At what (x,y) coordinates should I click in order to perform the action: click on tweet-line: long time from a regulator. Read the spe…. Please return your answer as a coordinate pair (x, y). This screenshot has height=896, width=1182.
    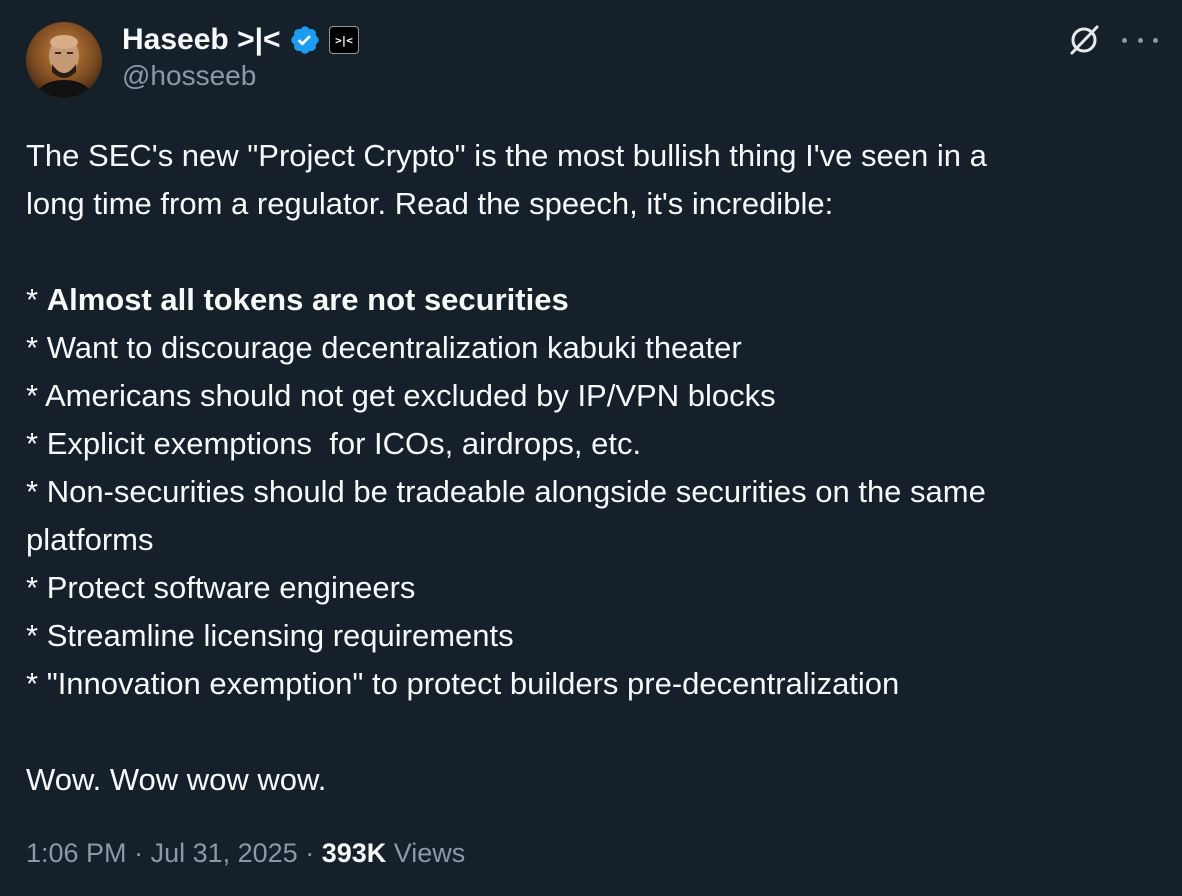
    Looking at the image, I should click on (430, 203).